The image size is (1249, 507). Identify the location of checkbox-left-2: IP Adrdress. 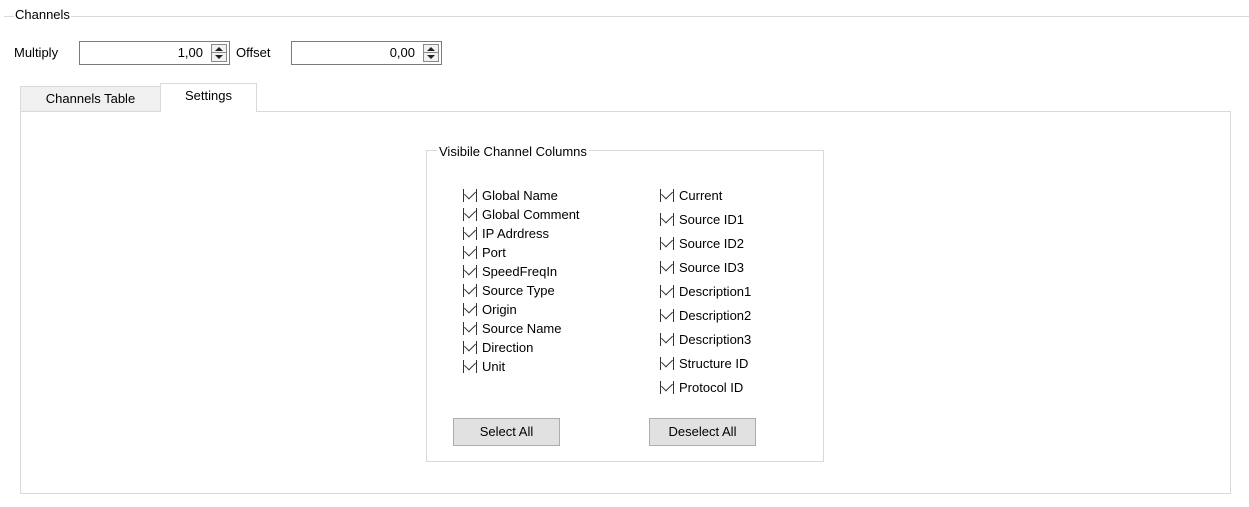
(548, 233).